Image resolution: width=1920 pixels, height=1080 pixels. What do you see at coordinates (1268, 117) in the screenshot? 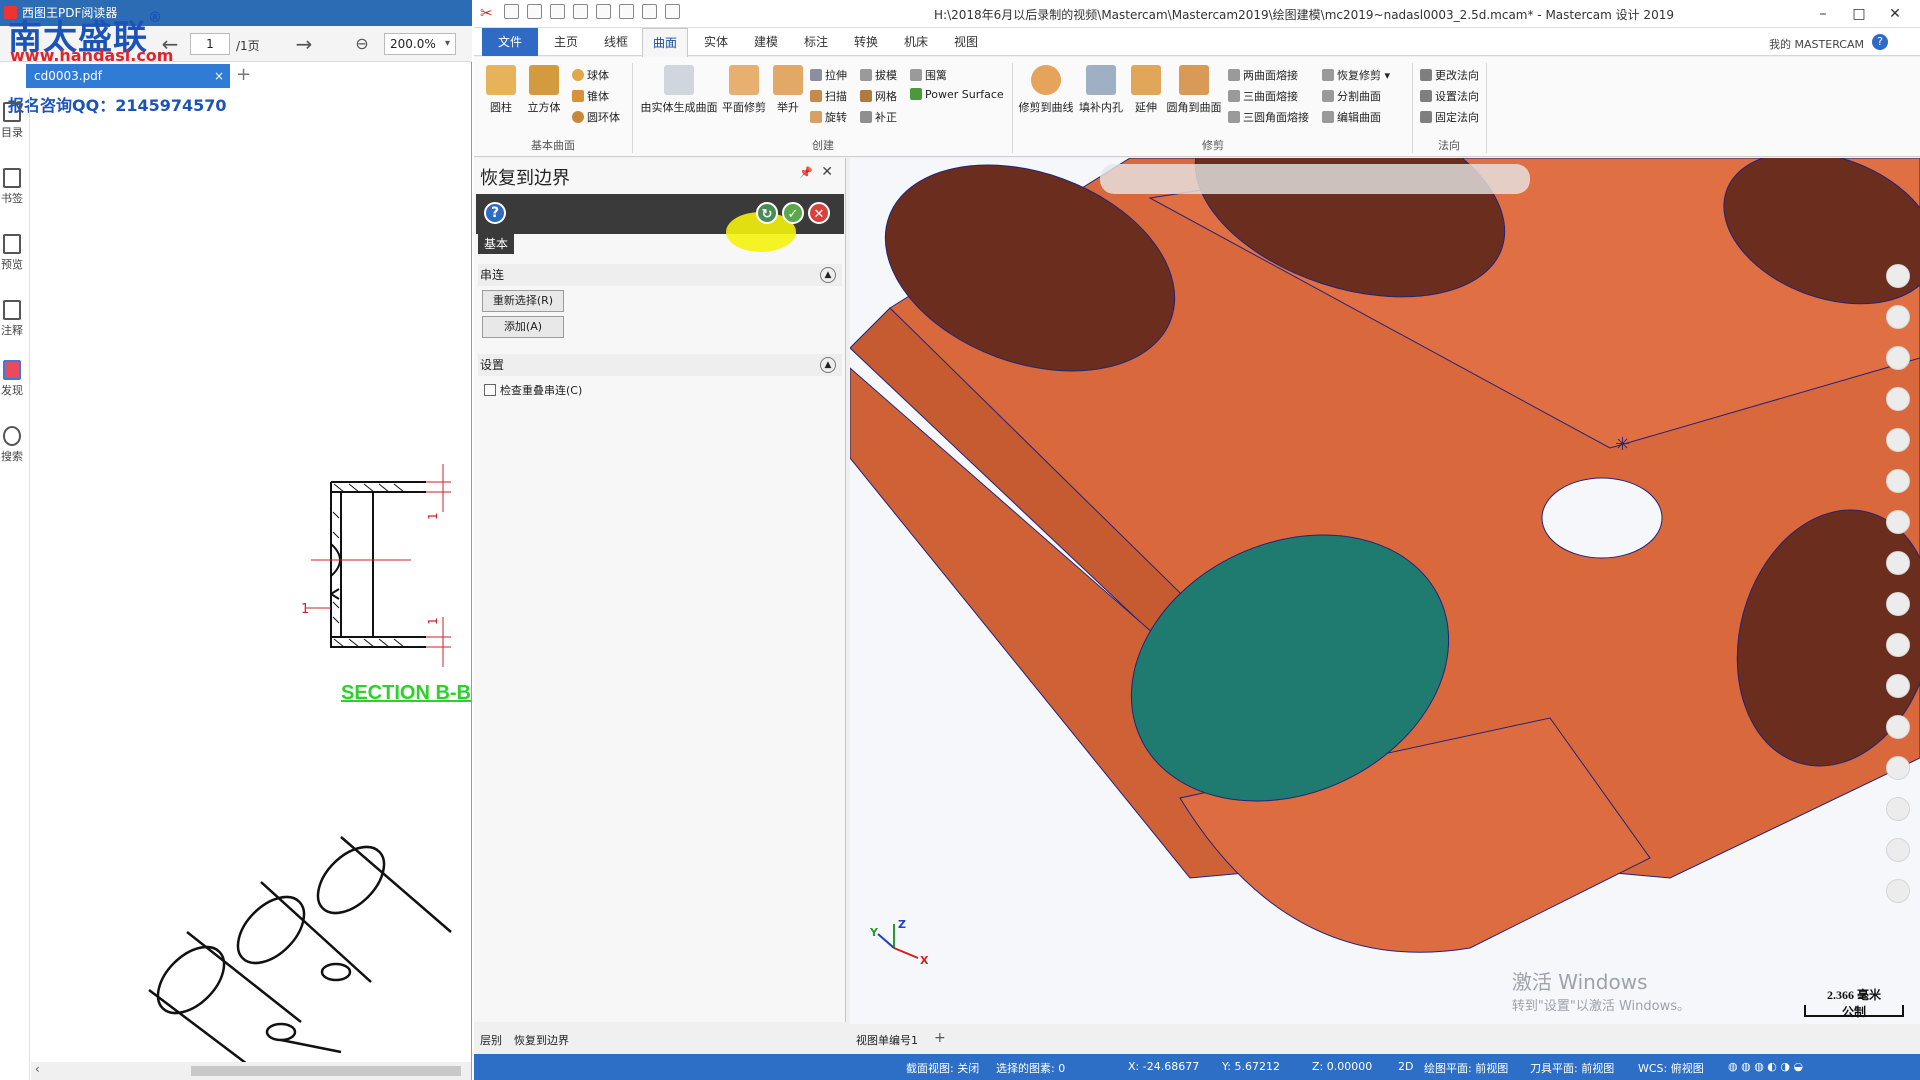
I see `three-fillet-blend-button: 三圆角面熔接` at bounding box center [1268, 117].